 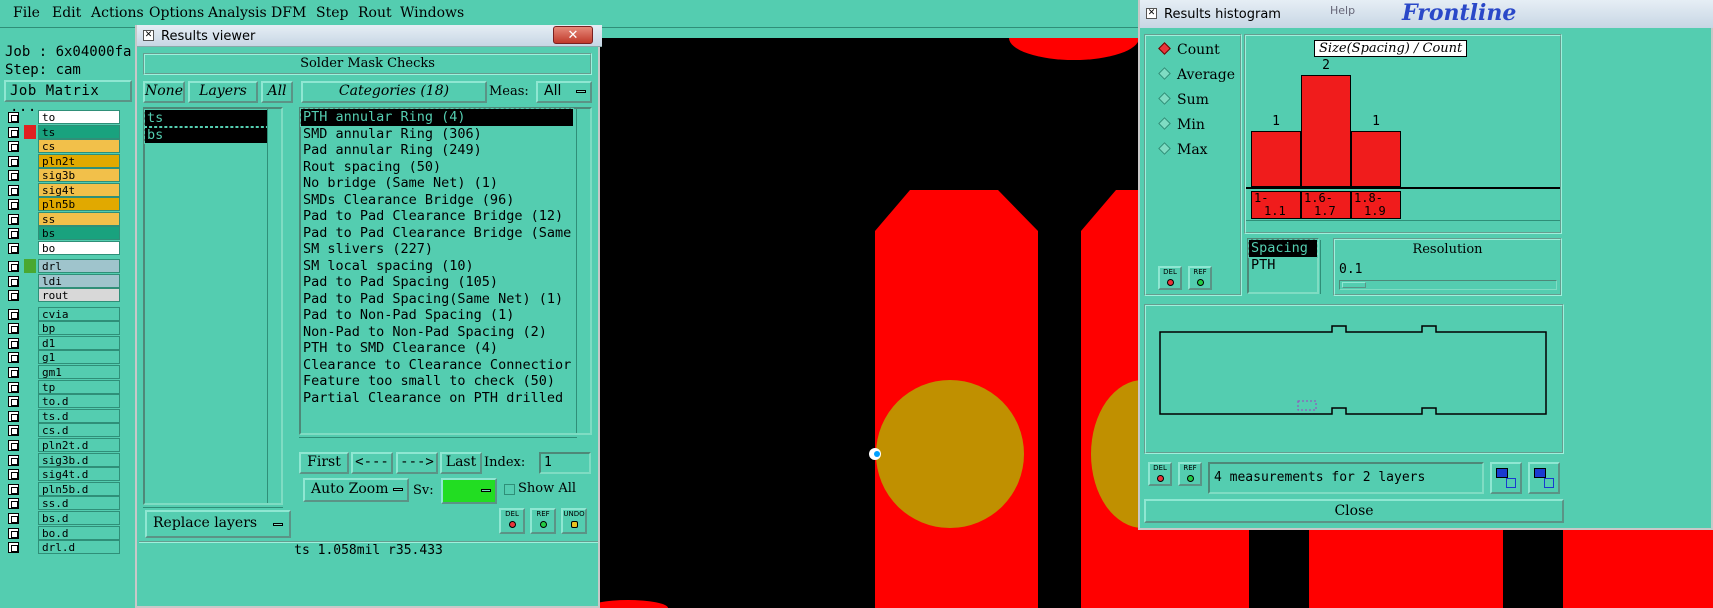 I want to click on last-button: Last, so click(x=461, y=463).